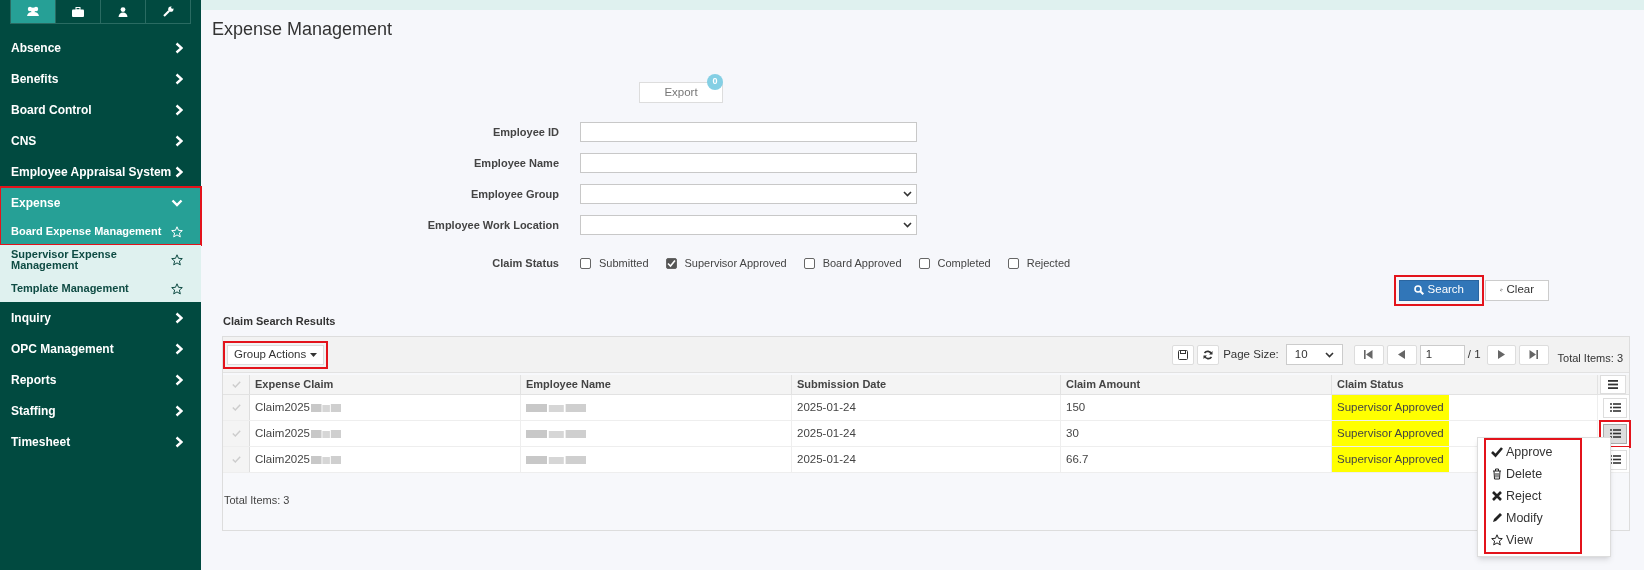 This screenshot has height=570, width=1644. Describe the element at coordinates (1533, 474) in the screenshot. I see `menu-item: Delete` at that location.